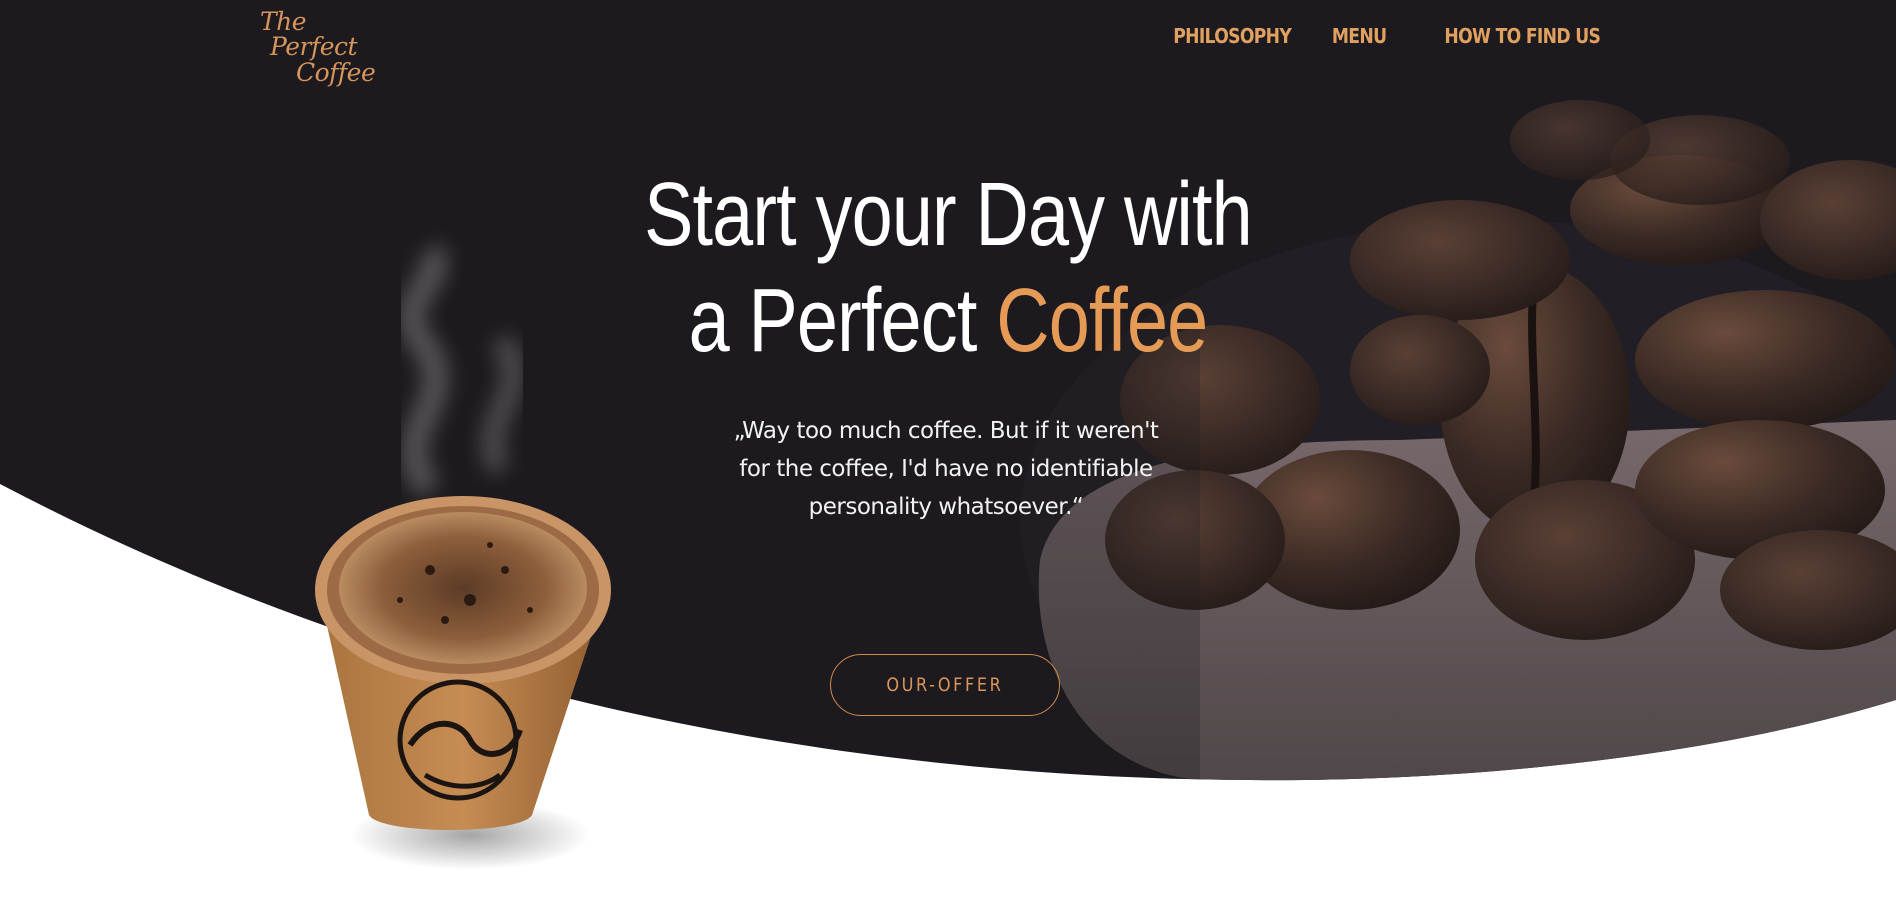 This screenshot has height=924, width=1896. Describe the element at coordinates (1359, 36) in the screenshot. I see `nav-link-menu: MENU` at that location.